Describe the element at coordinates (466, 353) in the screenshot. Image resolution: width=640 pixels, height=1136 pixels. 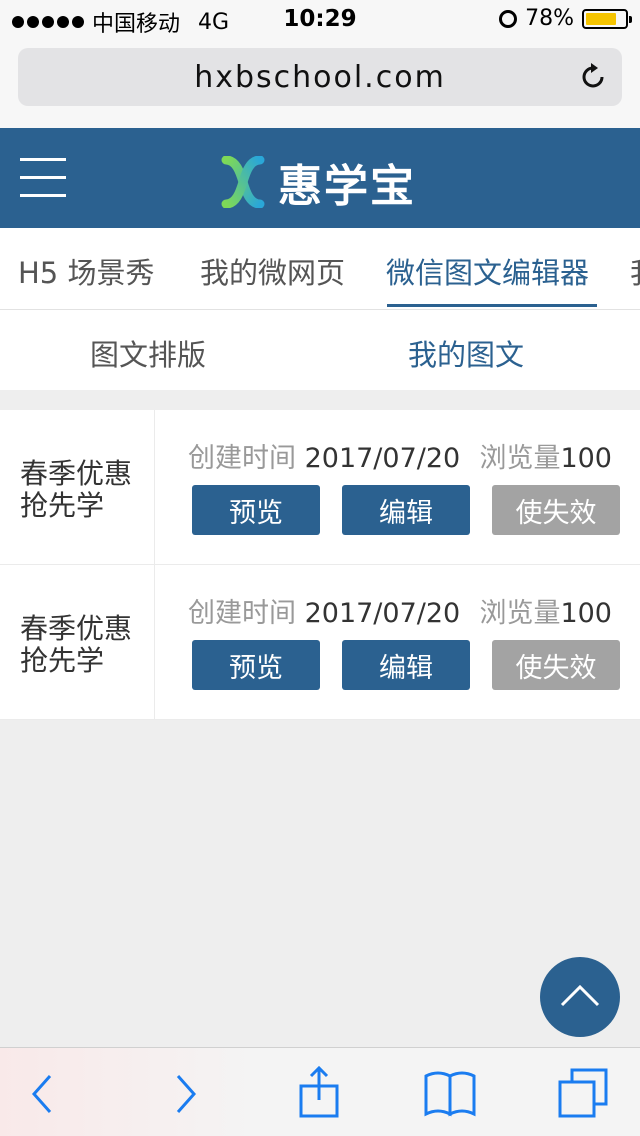
I see `subtab-my-articles: 我的图文` at that location.